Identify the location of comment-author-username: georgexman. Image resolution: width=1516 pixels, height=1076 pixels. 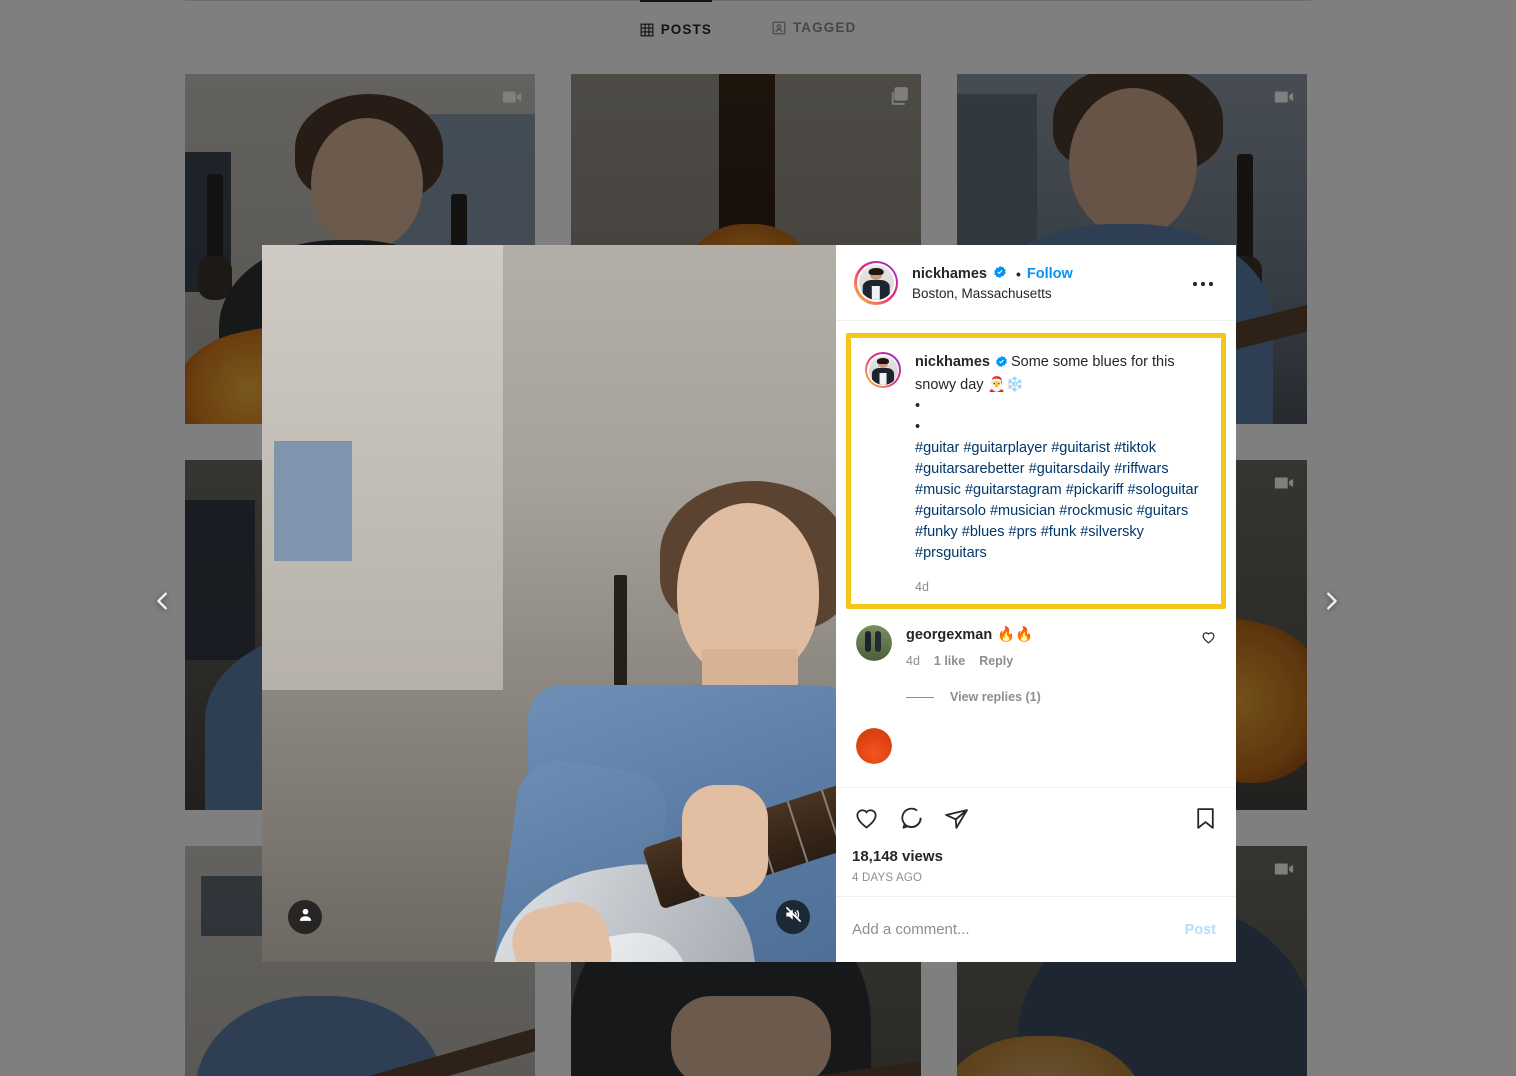
(949, 635).